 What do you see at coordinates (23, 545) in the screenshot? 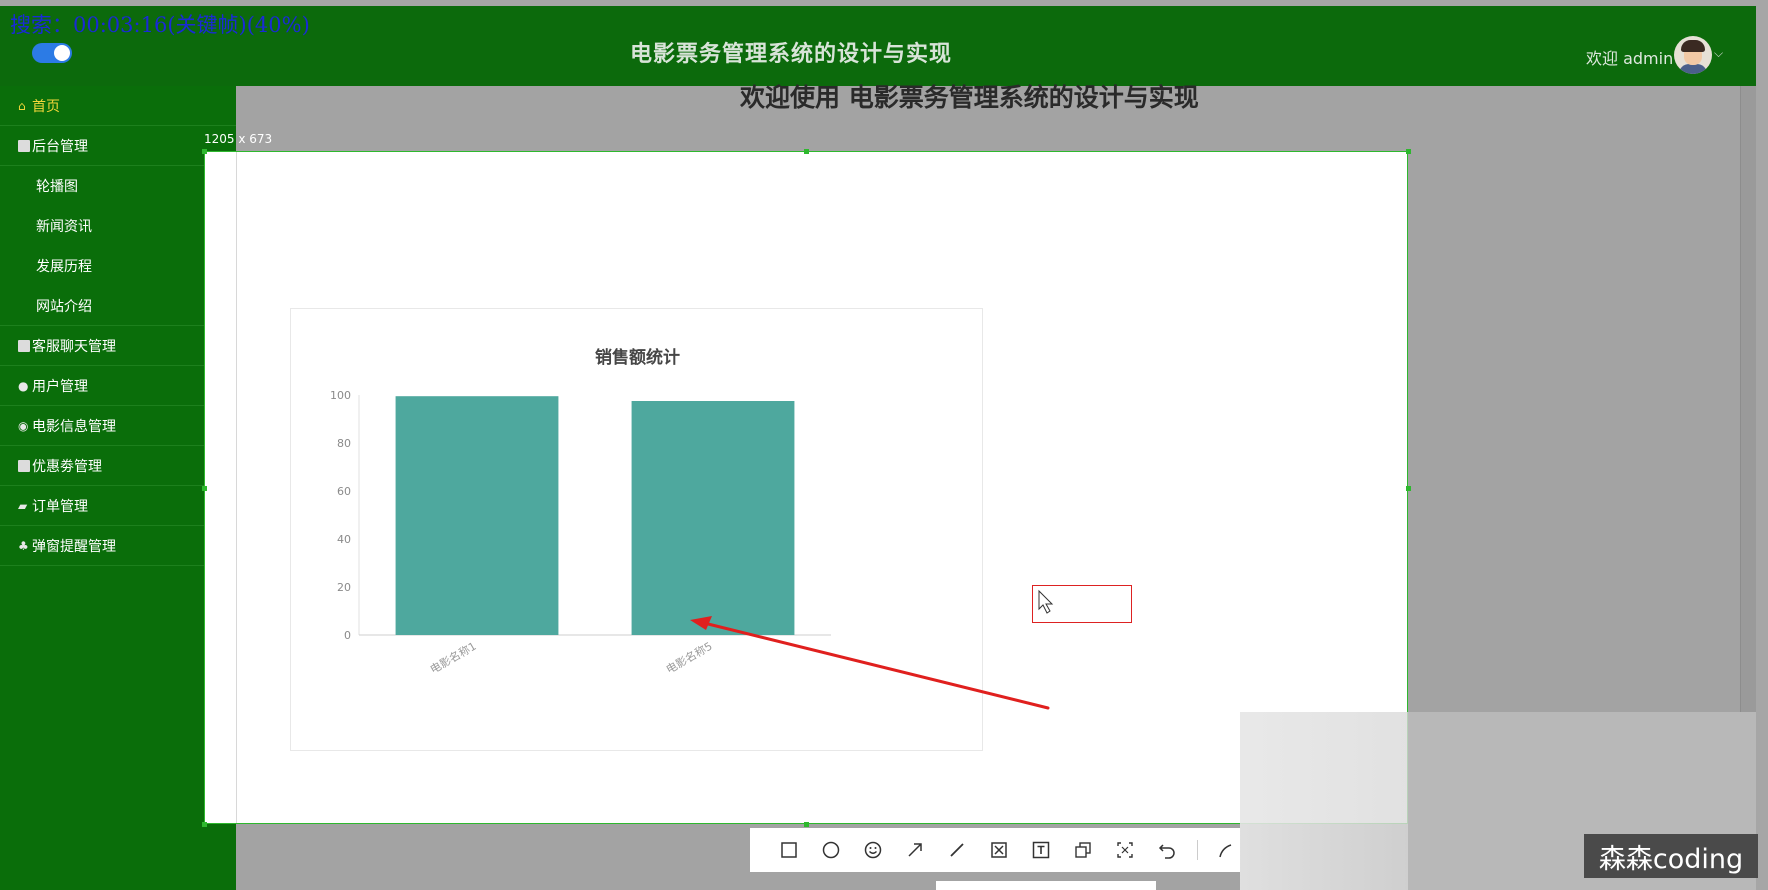
I see `bell-icon: ♣` at bounding box center [23, 545].